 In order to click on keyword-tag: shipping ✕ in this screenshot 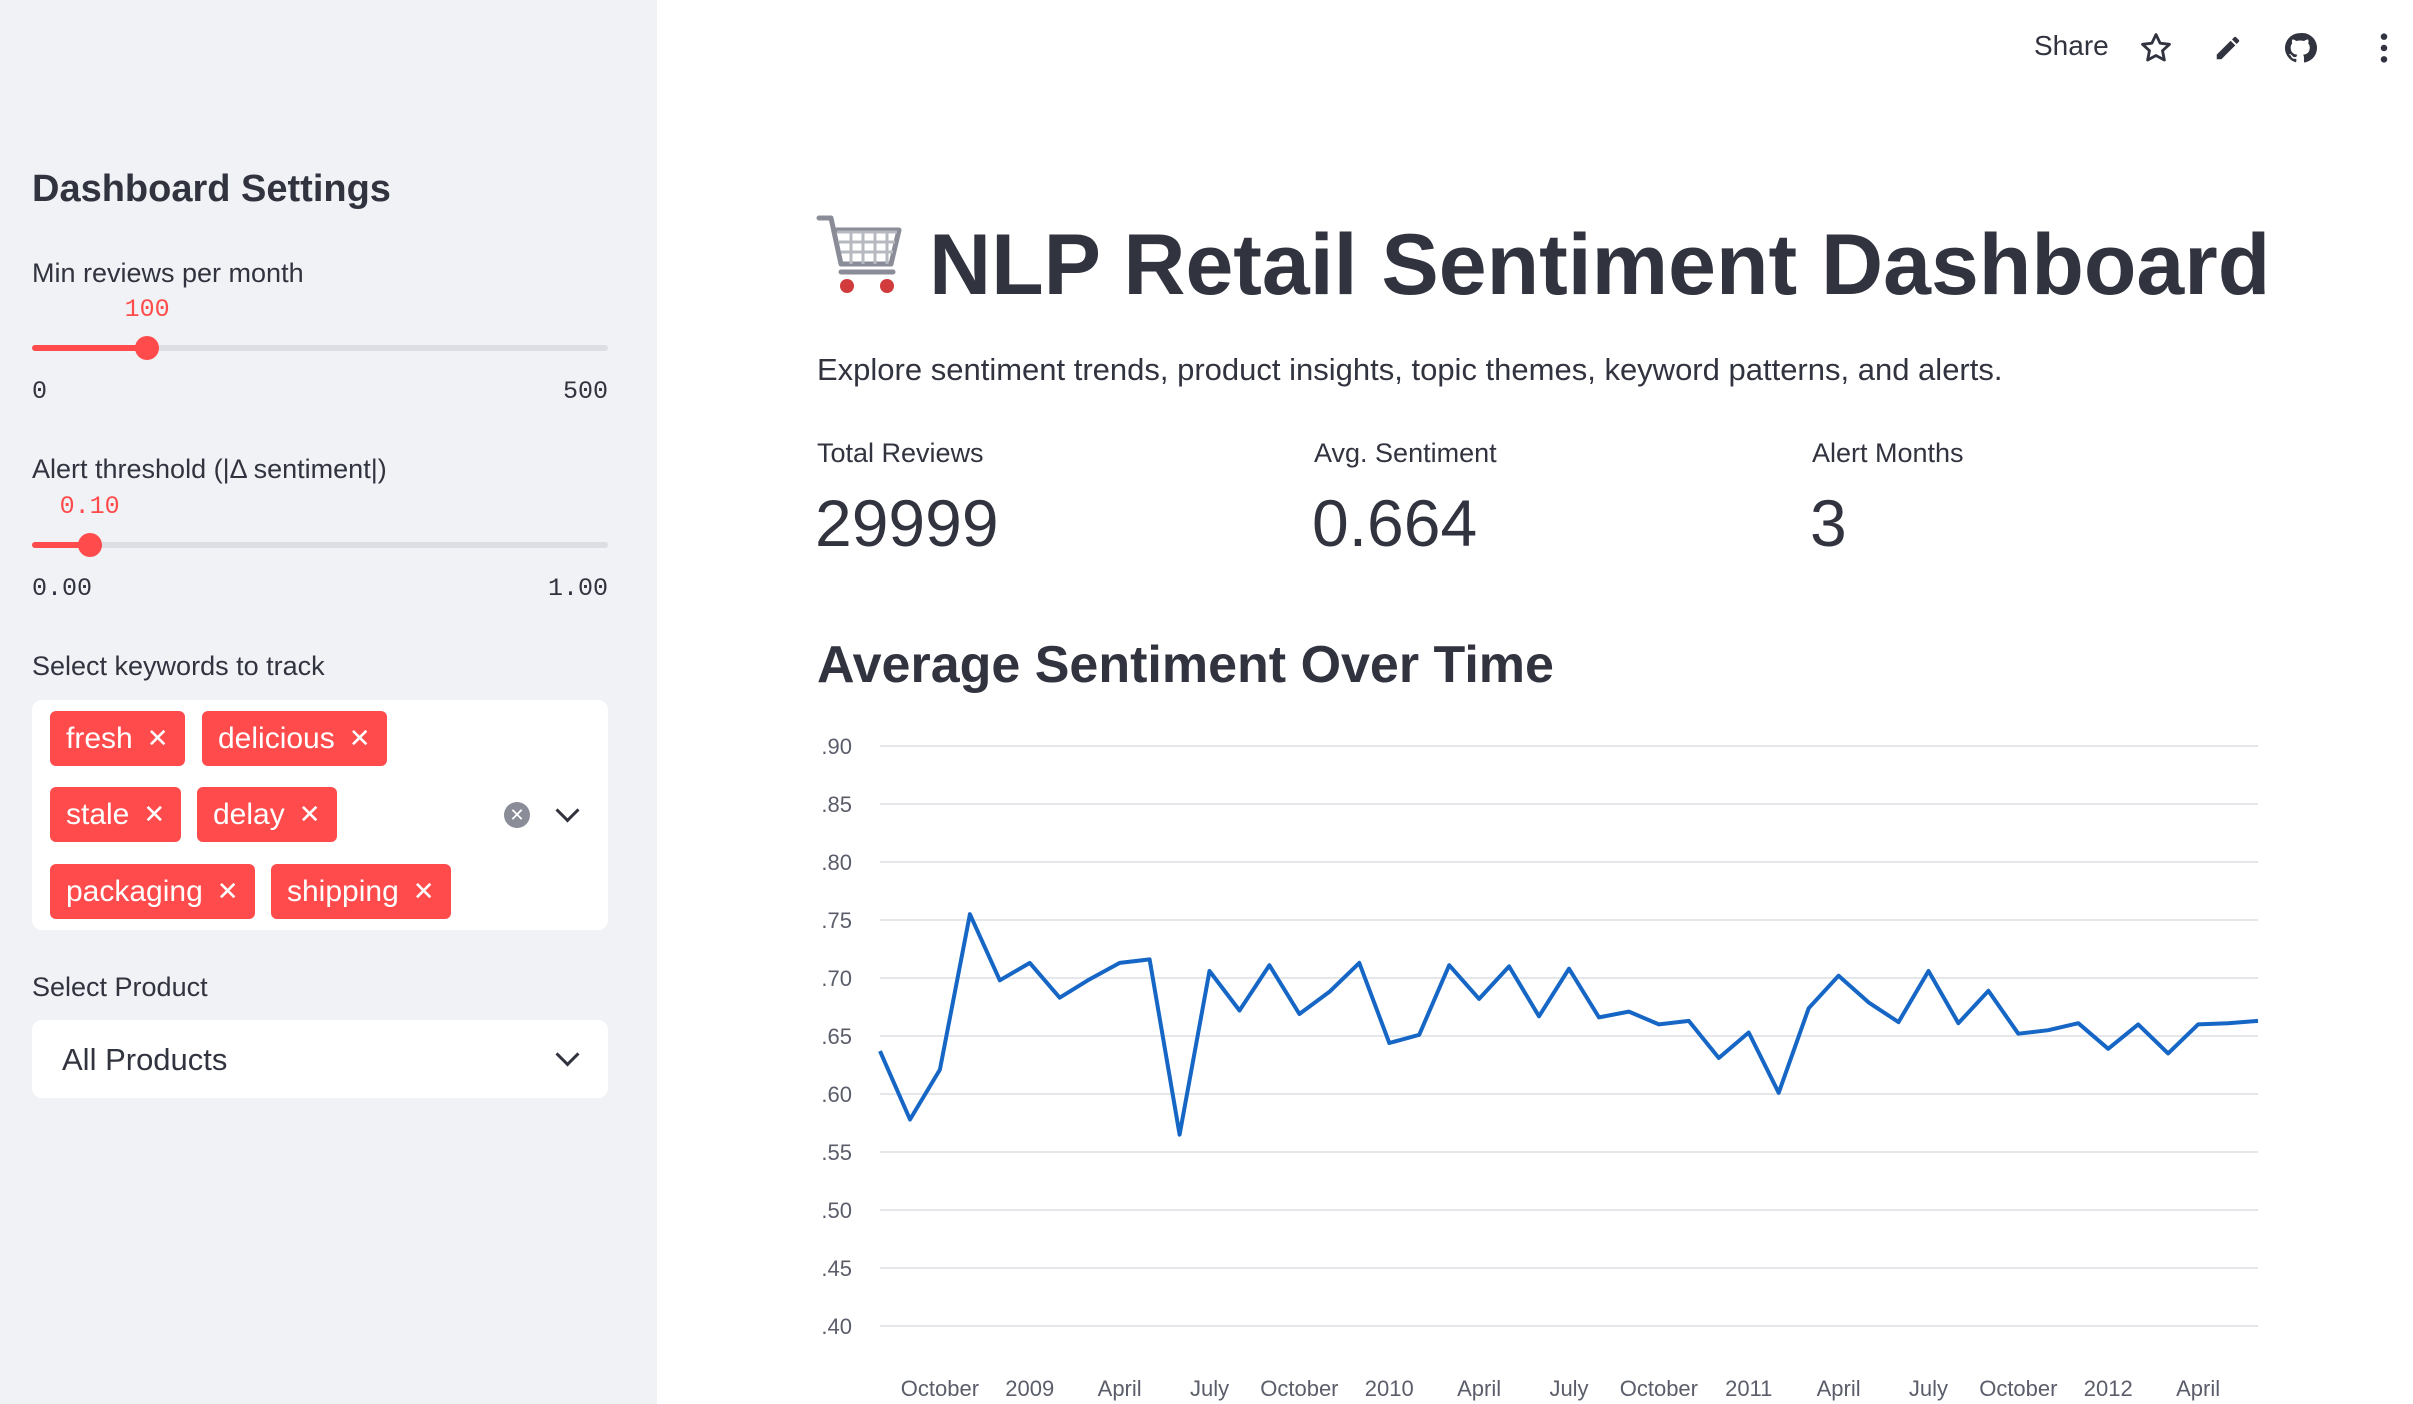, I will do `click(361, 891)`.